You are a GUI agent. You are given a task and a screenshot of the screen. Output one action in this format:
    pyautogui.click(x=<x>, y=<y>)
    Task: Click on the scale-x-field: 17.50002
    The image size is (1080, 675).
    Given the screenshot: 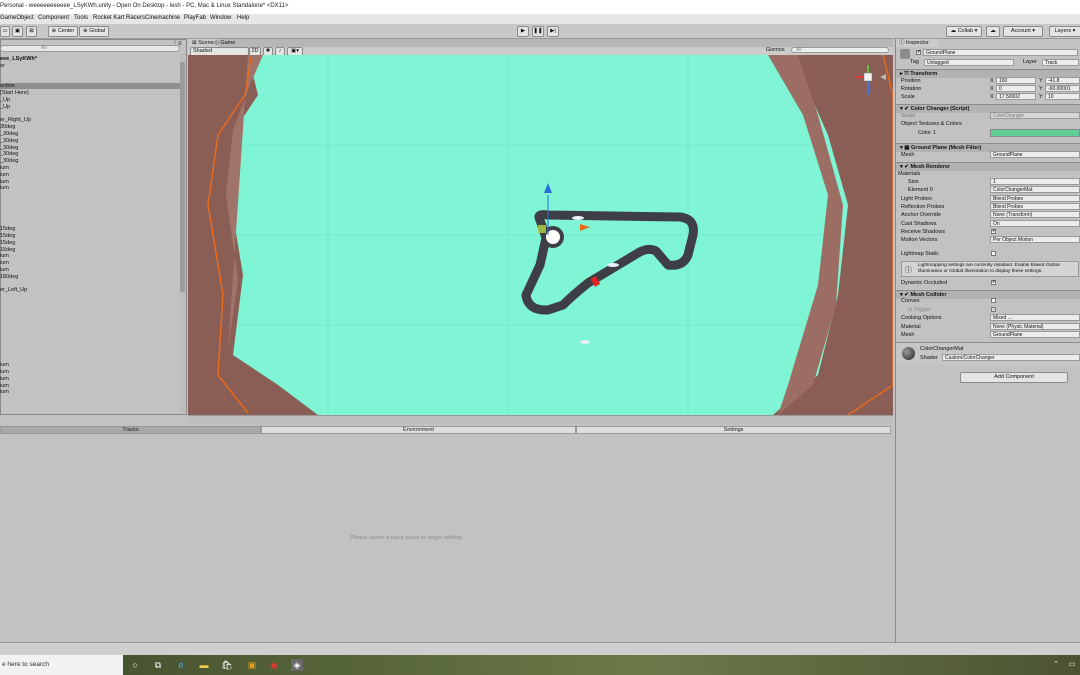 What is the action you would take?
    pyautogui.click(x=1016, y=96)
    